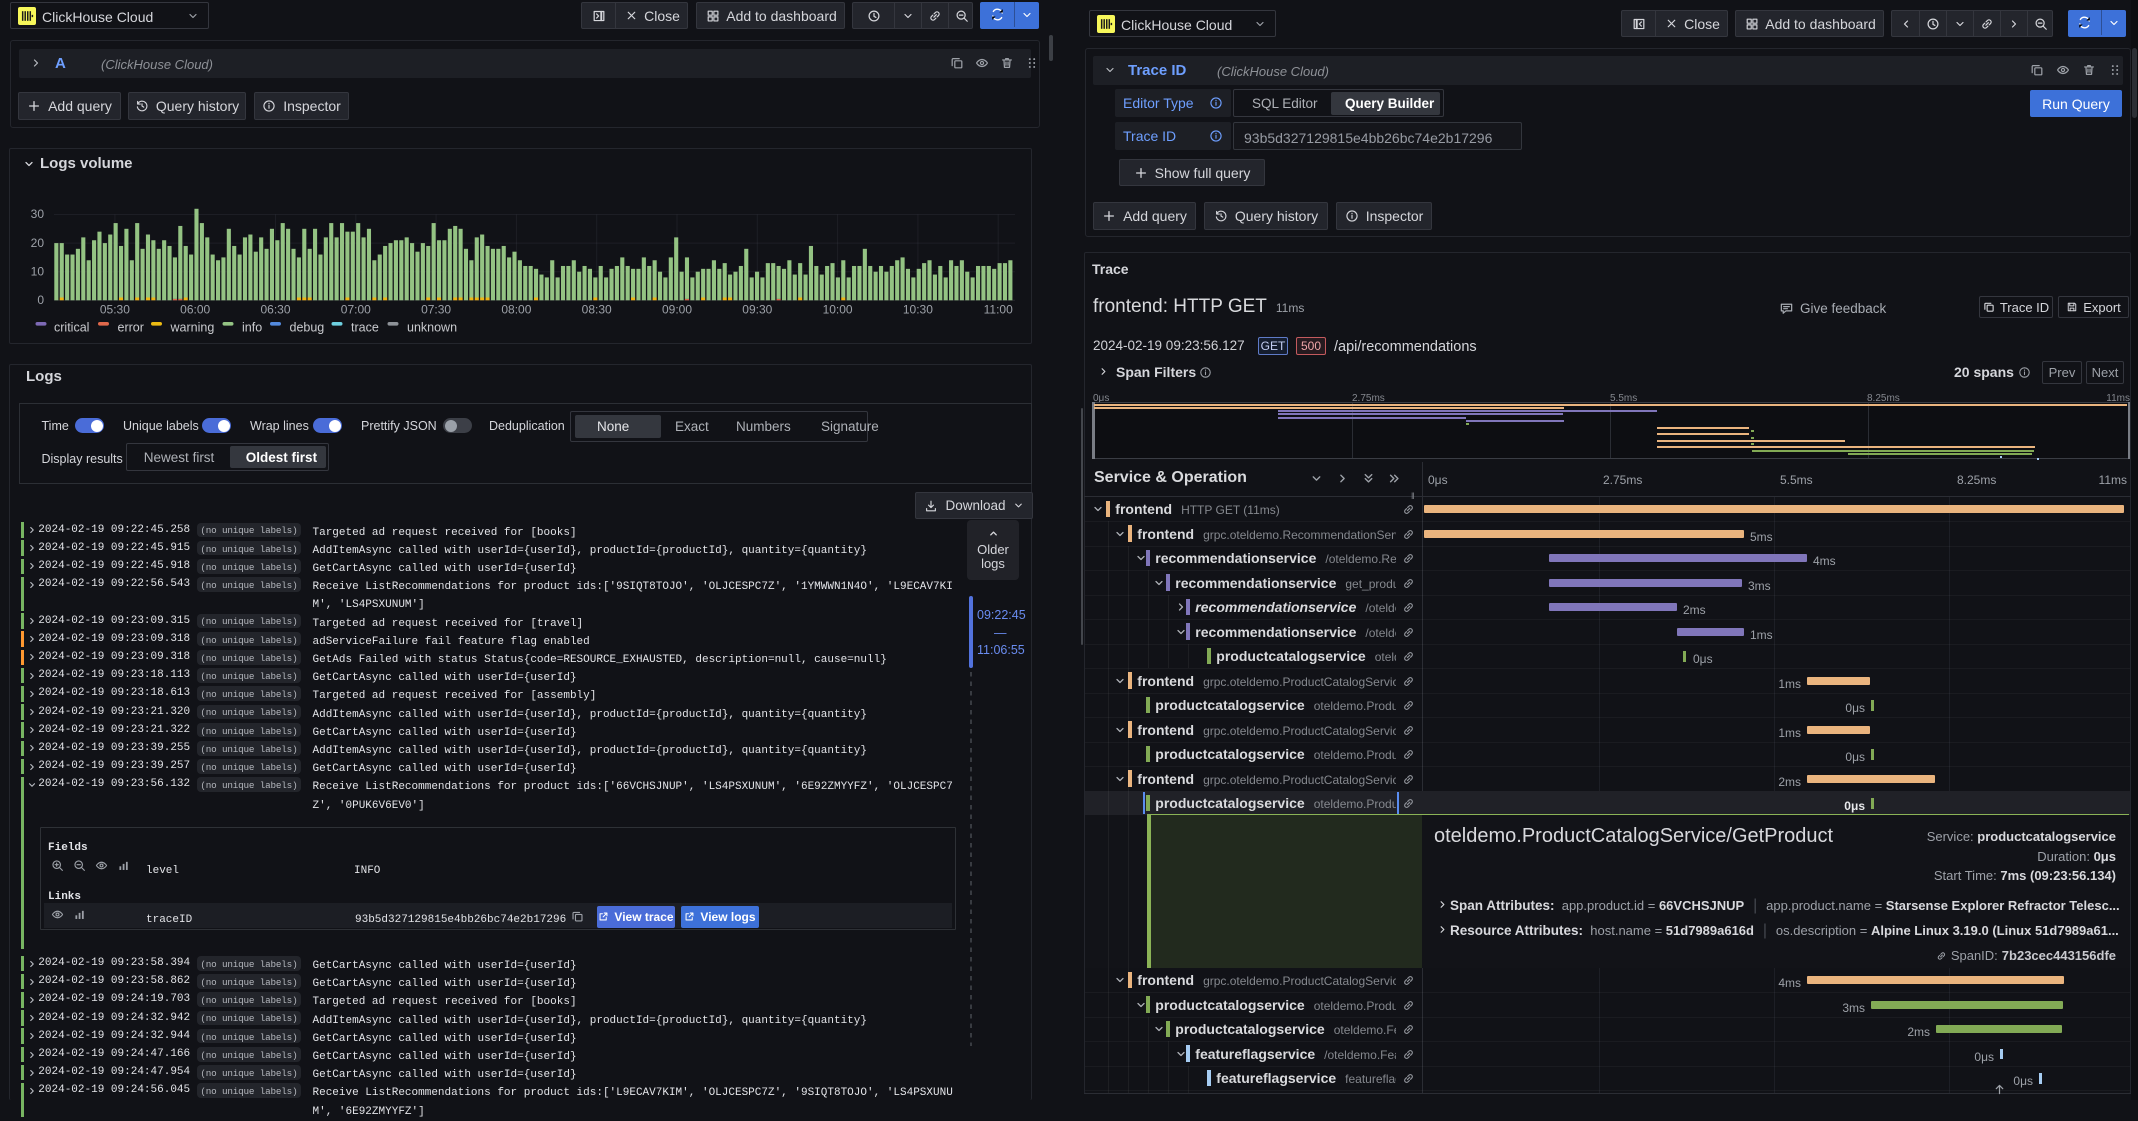 This screenshot has width=2138, height=1121. Describe the element at coordinates (115, 309) in the screenshot. I see `svg-text: 05:30` at that location.